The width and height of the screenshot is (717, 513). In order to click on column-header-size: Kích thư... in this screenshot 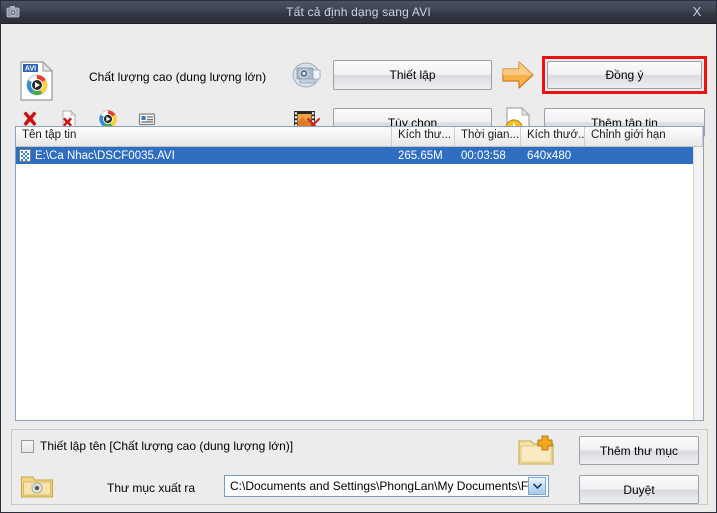, I will do `click(423, 136)`.